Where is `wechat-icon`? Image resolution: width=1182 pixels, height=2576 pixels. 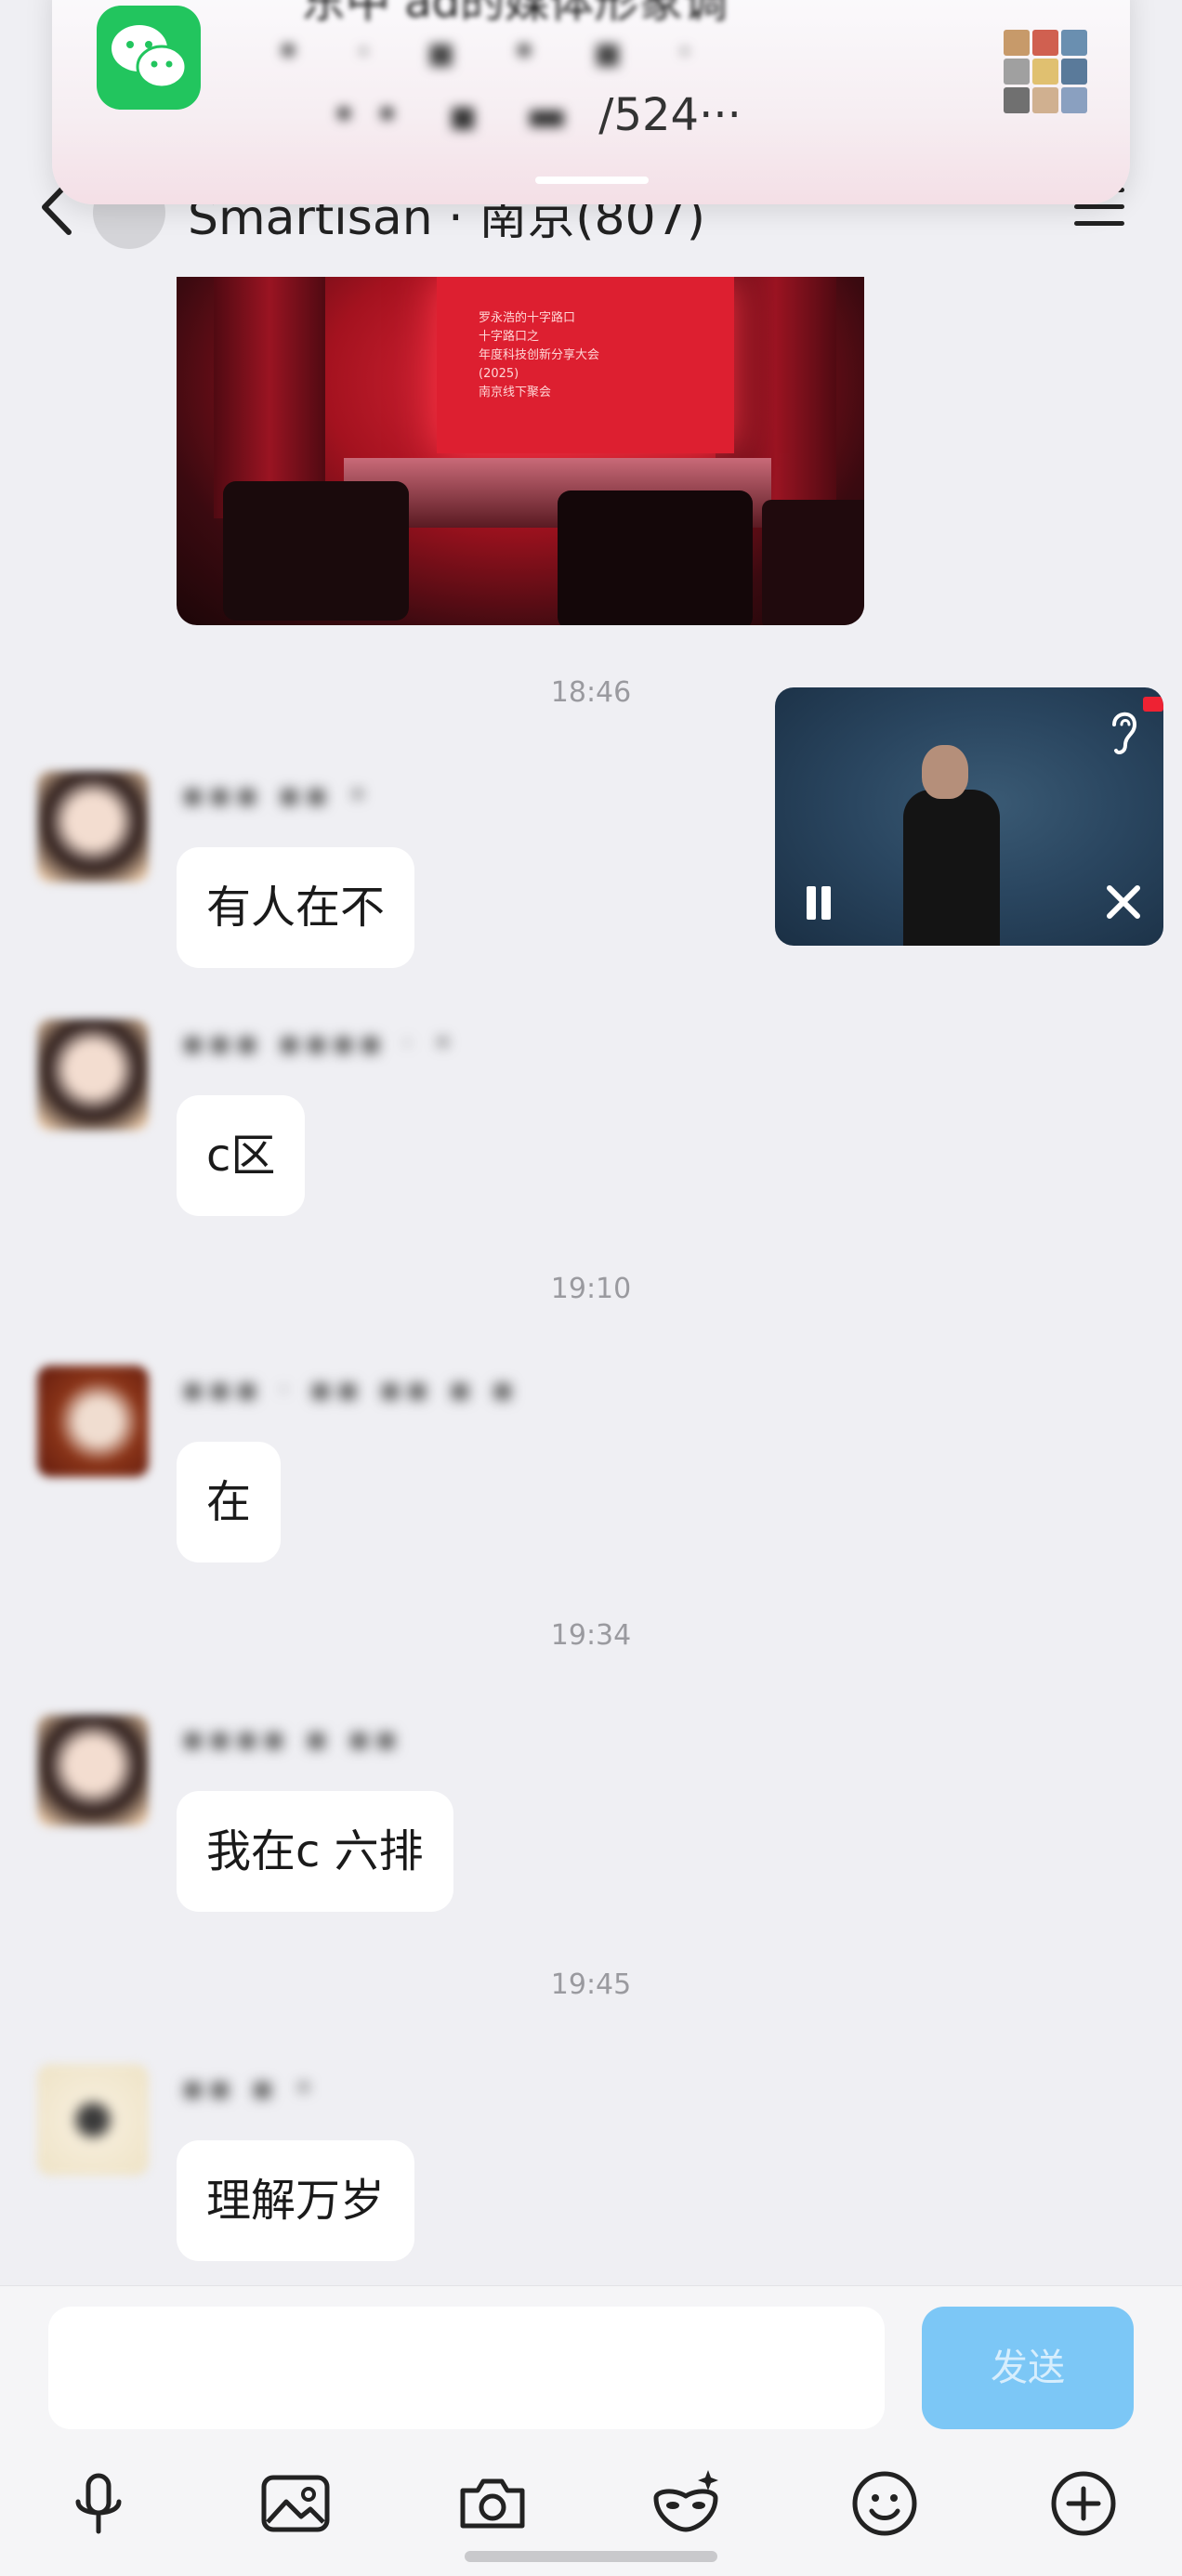 wechat-icon is located at coordinates (150, 57).